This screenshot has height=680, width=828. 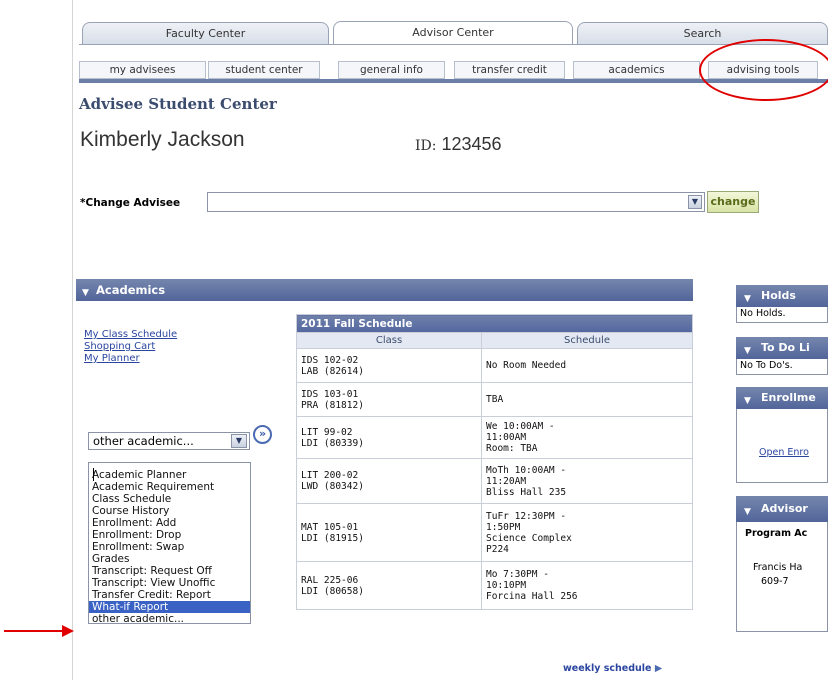 I want to click on text-cursor, so click(x=93, y=474).